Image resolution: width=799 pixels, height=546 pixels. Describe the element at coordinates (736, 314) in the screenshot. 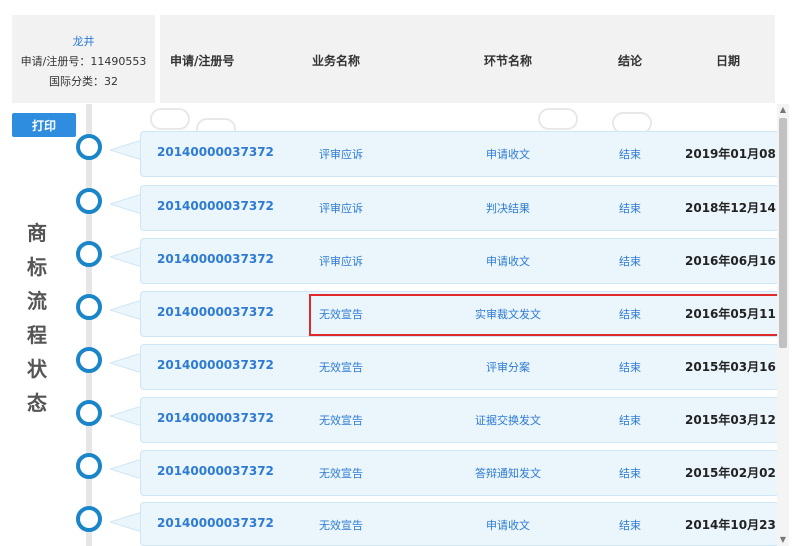

I see `row-date: 2016年05月11日` at that location.